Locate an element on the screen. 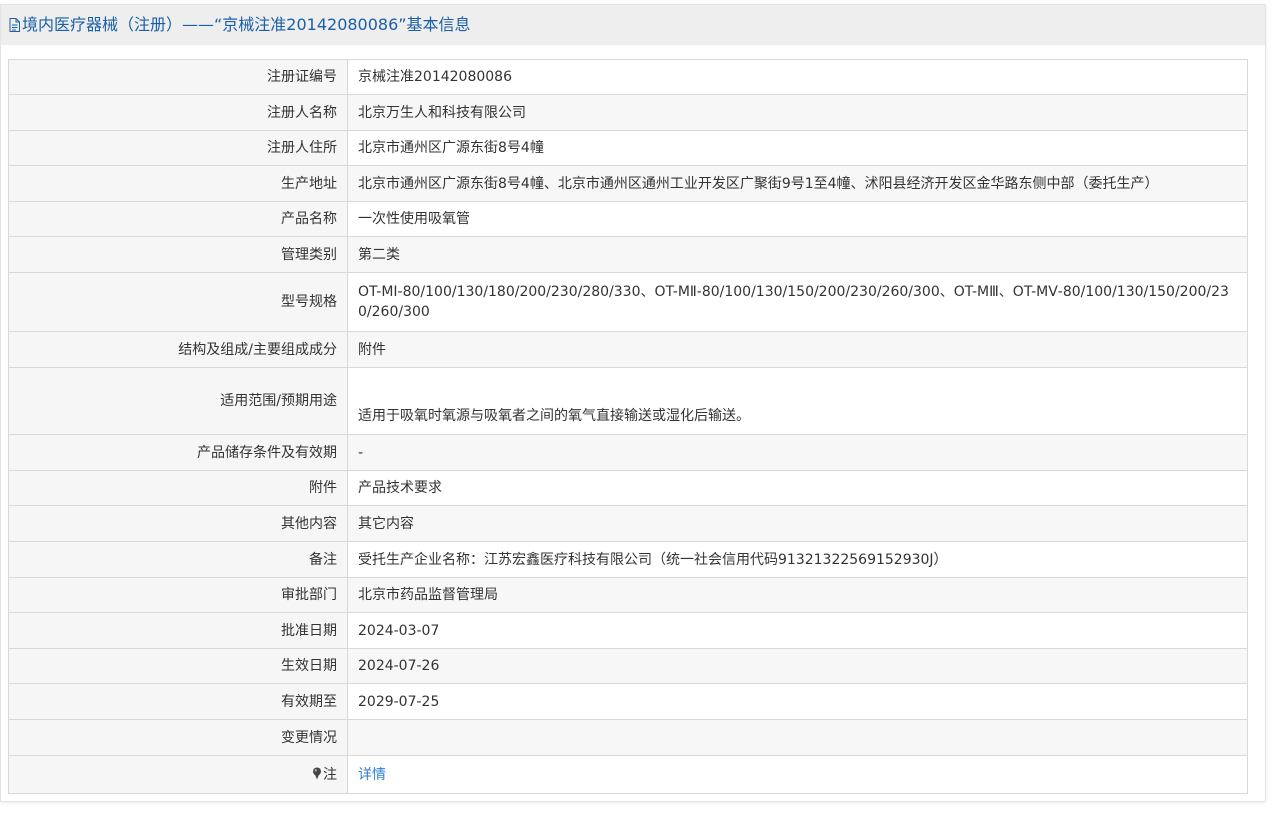 This screenshot has width=1275, height=821. row-label: 产品储存条件及有效期 is located at coordinates (178, 452).